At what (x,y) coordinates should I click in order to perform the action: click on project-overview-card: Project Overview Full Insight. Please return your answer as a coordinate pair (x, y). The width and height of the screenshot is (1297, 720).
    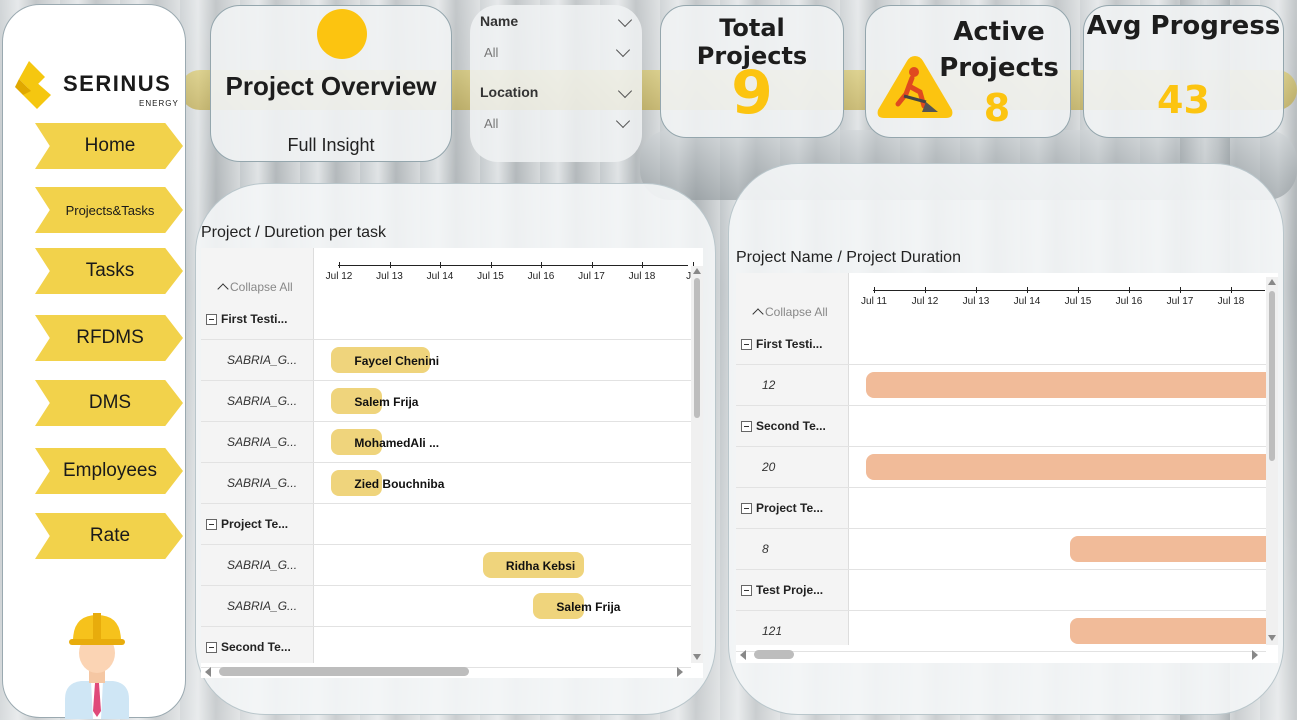
    Looking at the image, I should click on (331, 83).